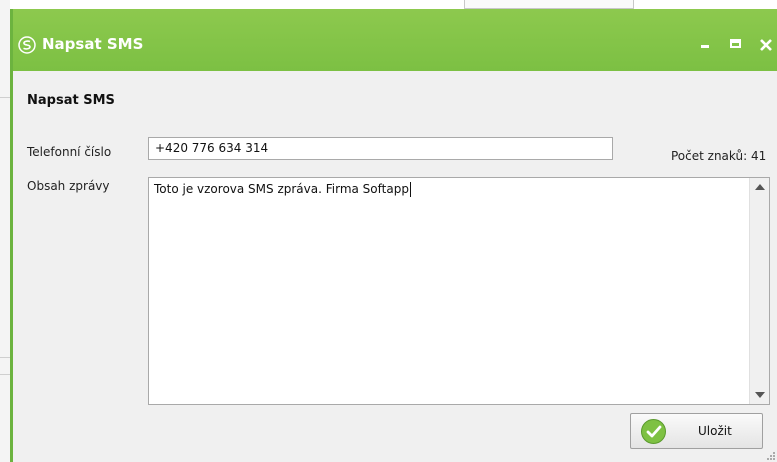 This screenshot has height=462, width=777. What do you see at coordinates (395, 40) in the screenshot?
I see `title-bar: Napsat SMS` at bounding box center [395, 40].